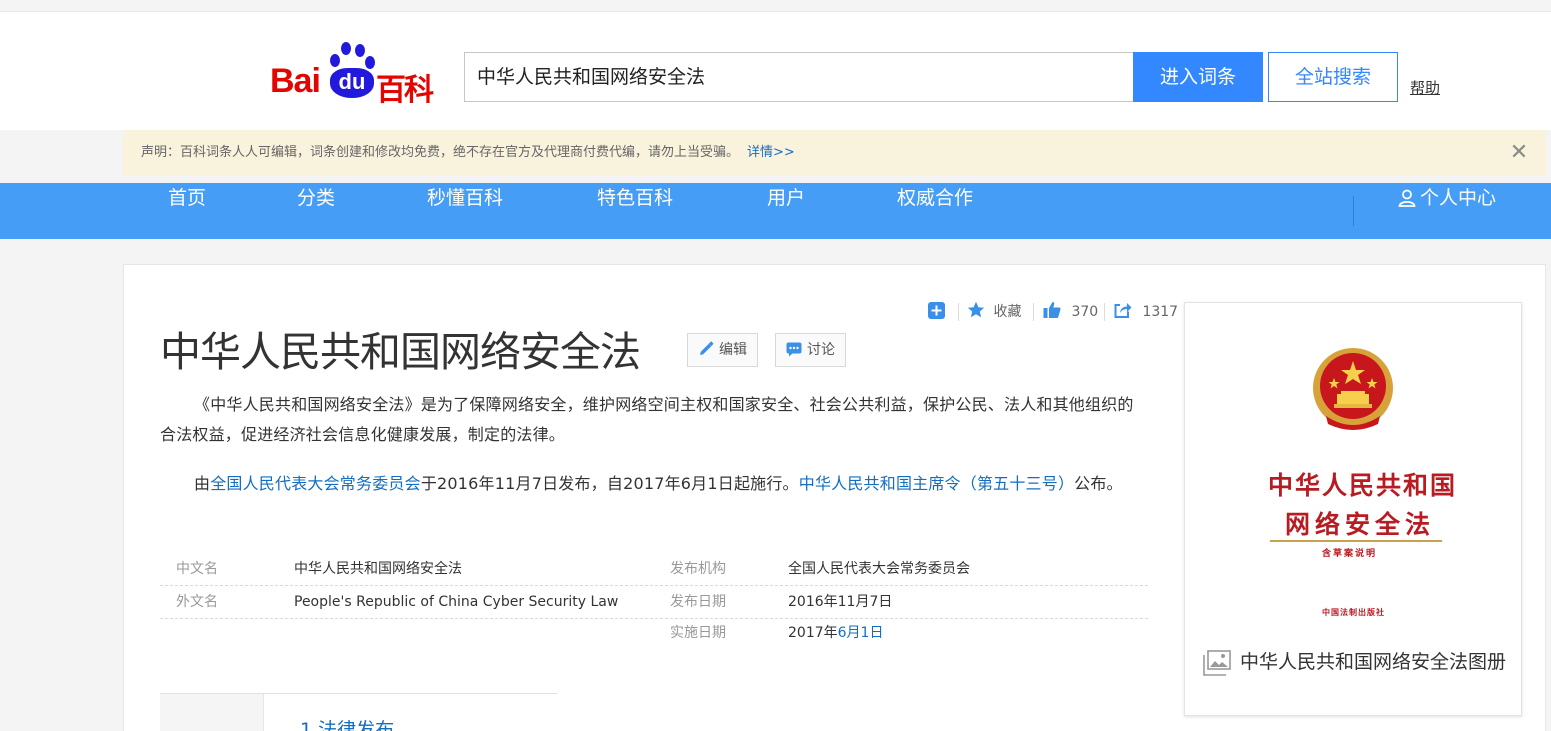 The height and width of the screenshot is (731, 1551). I want to click on basic-info-row: 实施日期 2017年6月1日, so click(654, 633).